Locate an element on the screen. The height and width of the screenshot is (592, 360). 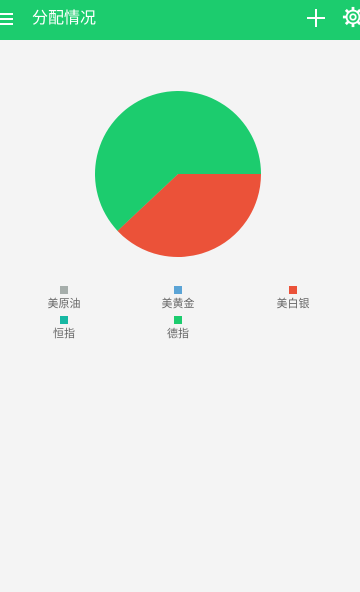
legend-label: 美黄金 is located at coordinates (178, 303).